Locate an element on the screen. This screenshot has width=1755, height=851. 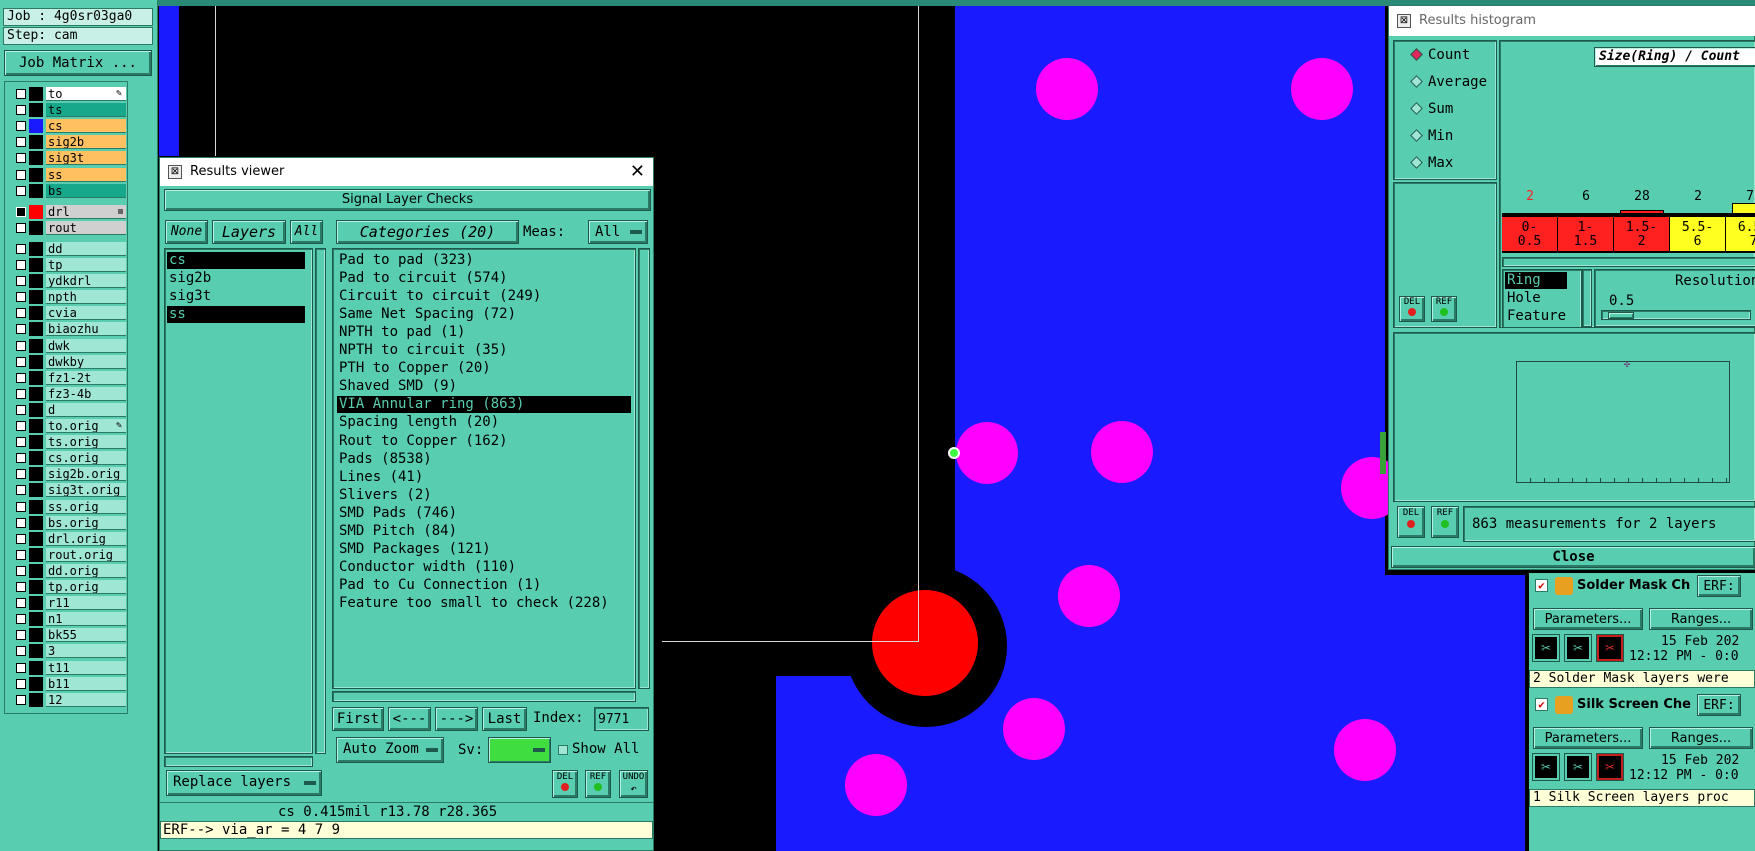
preview-del-button: DEL is located at coordinates (1411, 522).